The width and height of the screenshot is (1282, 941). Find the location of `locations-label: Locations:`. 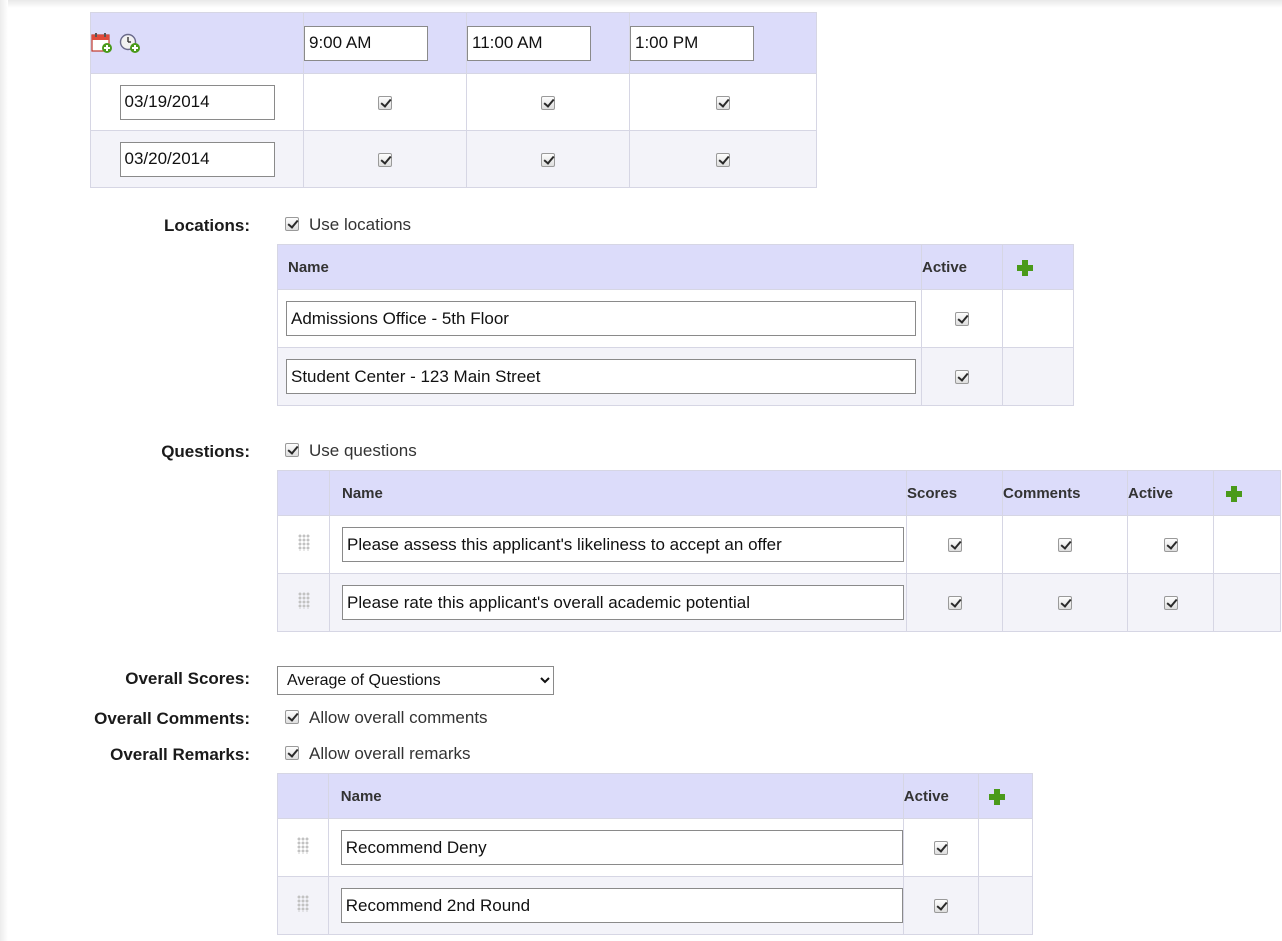

locations-label: Locations: is located at coordinates (207, 225).